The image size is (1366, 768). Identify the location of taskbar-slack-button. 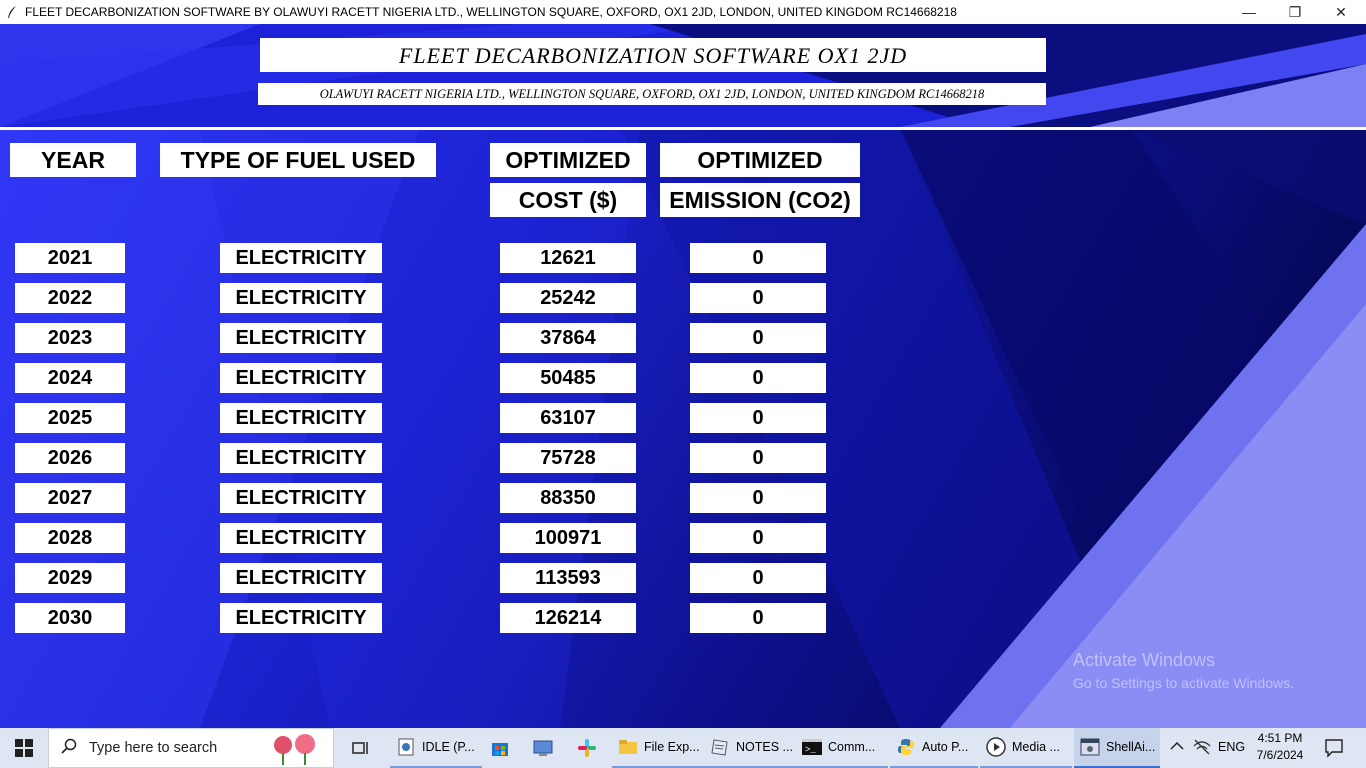
(587, 748).